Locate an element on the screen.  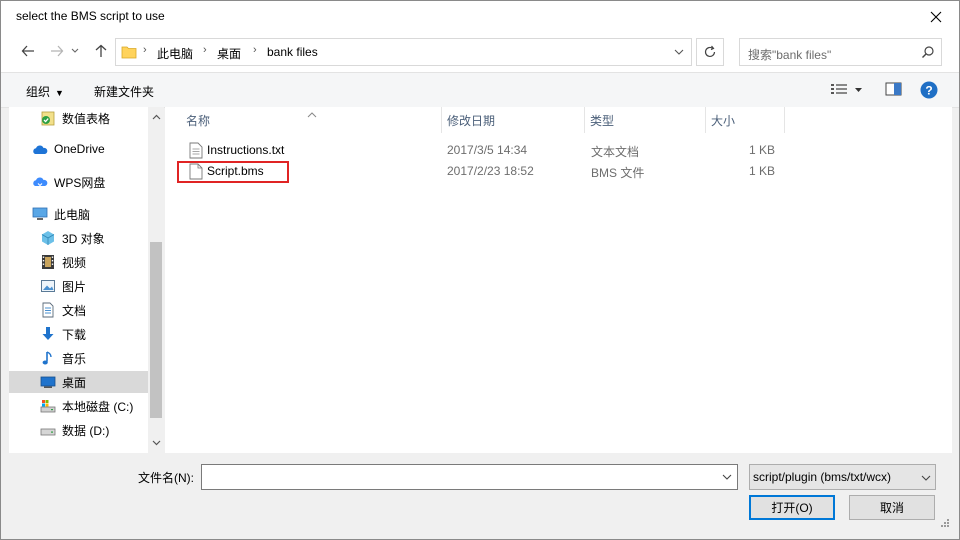
sidebar-item-this-pc: 此电脑 is located at coordinates (78, 214).